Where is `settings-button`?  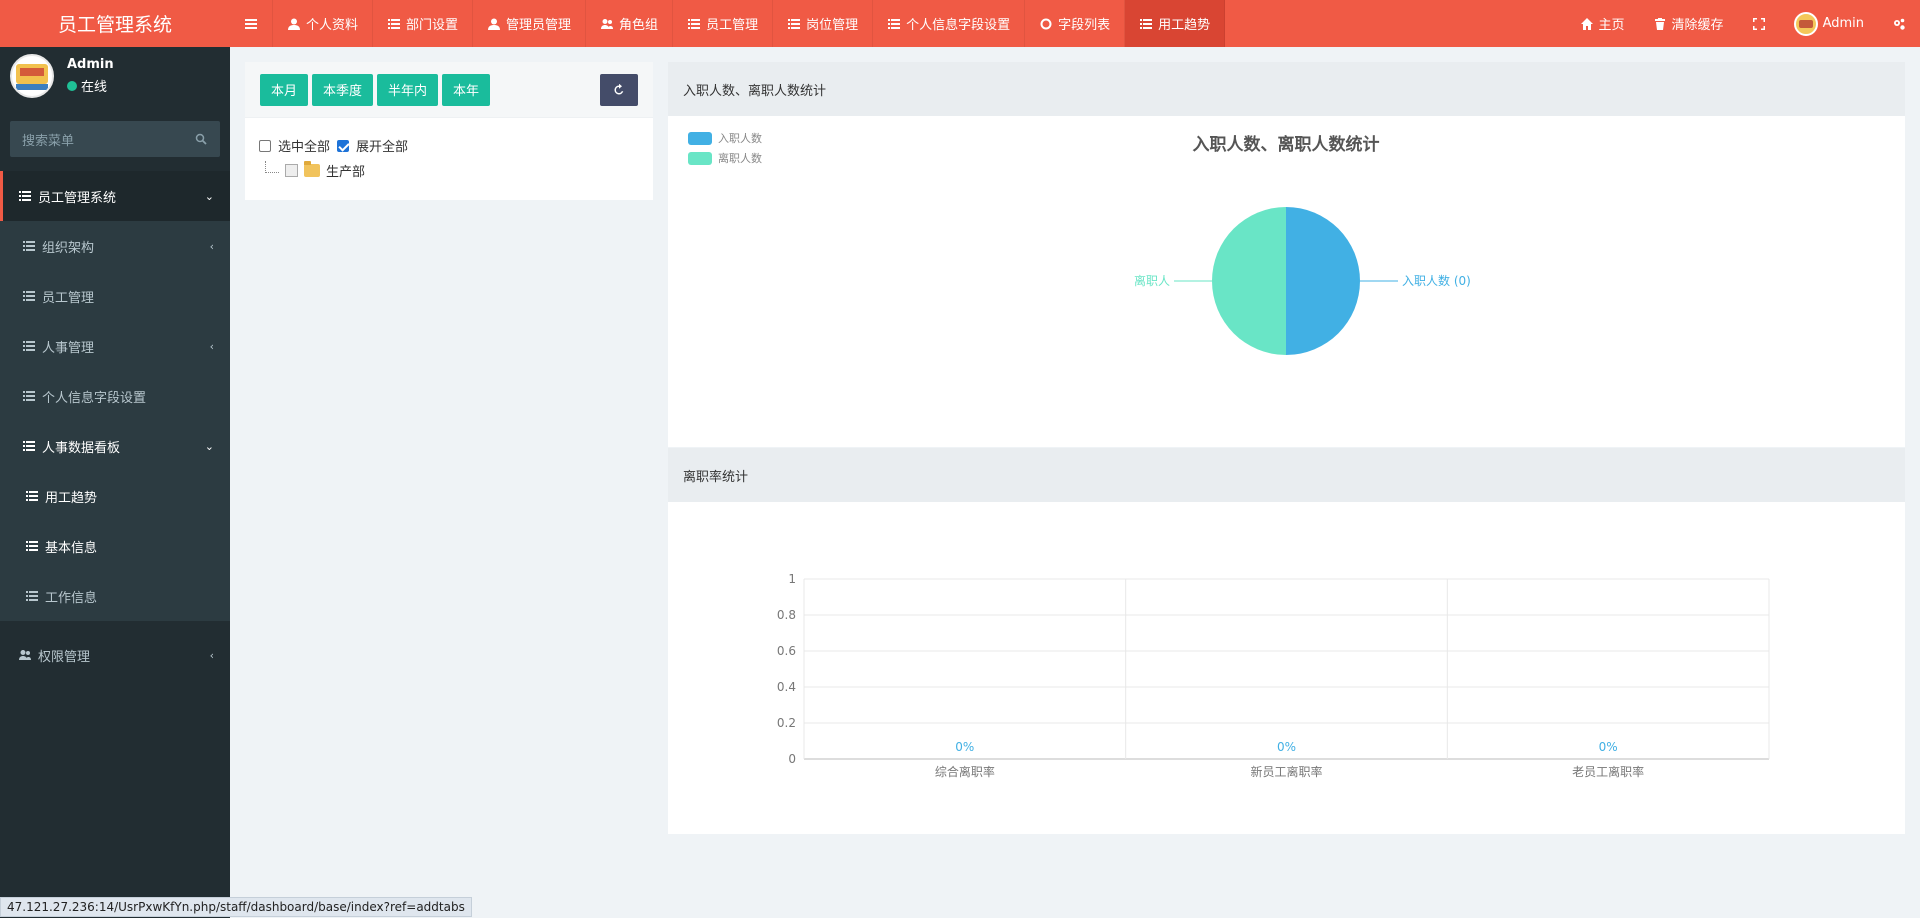 settings-button is located at coordinates (1899, 23).